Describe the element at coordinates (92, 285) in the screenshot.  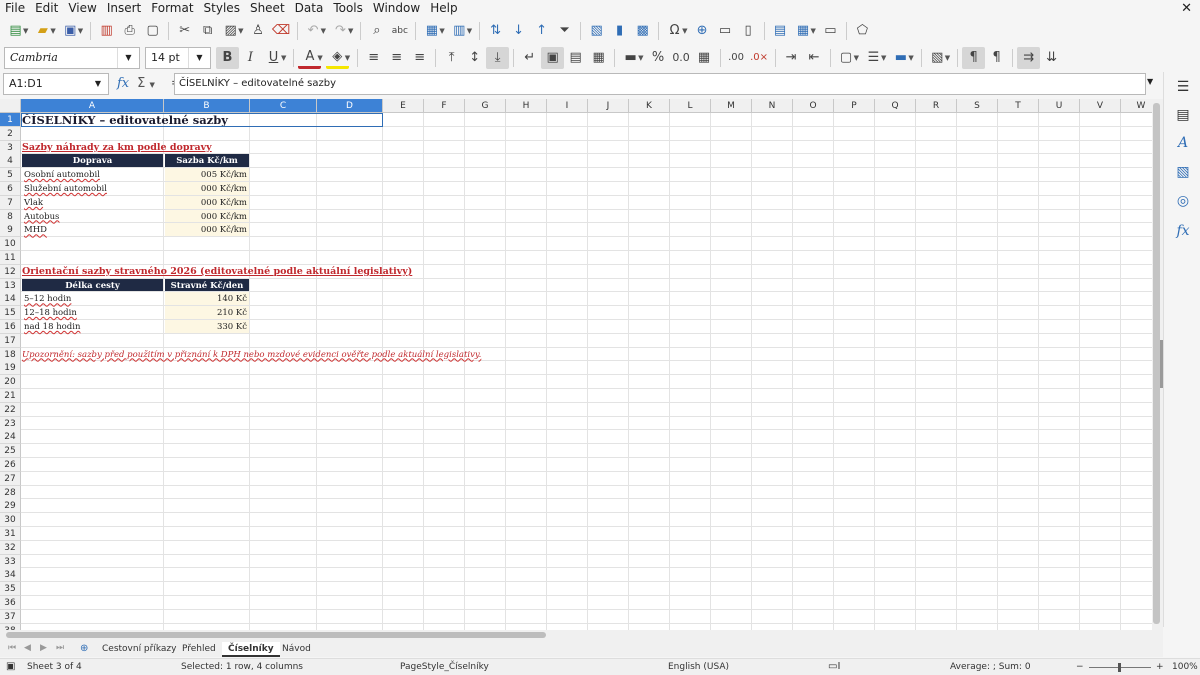
I see `table-header-cell: Délka cesty` at that location.